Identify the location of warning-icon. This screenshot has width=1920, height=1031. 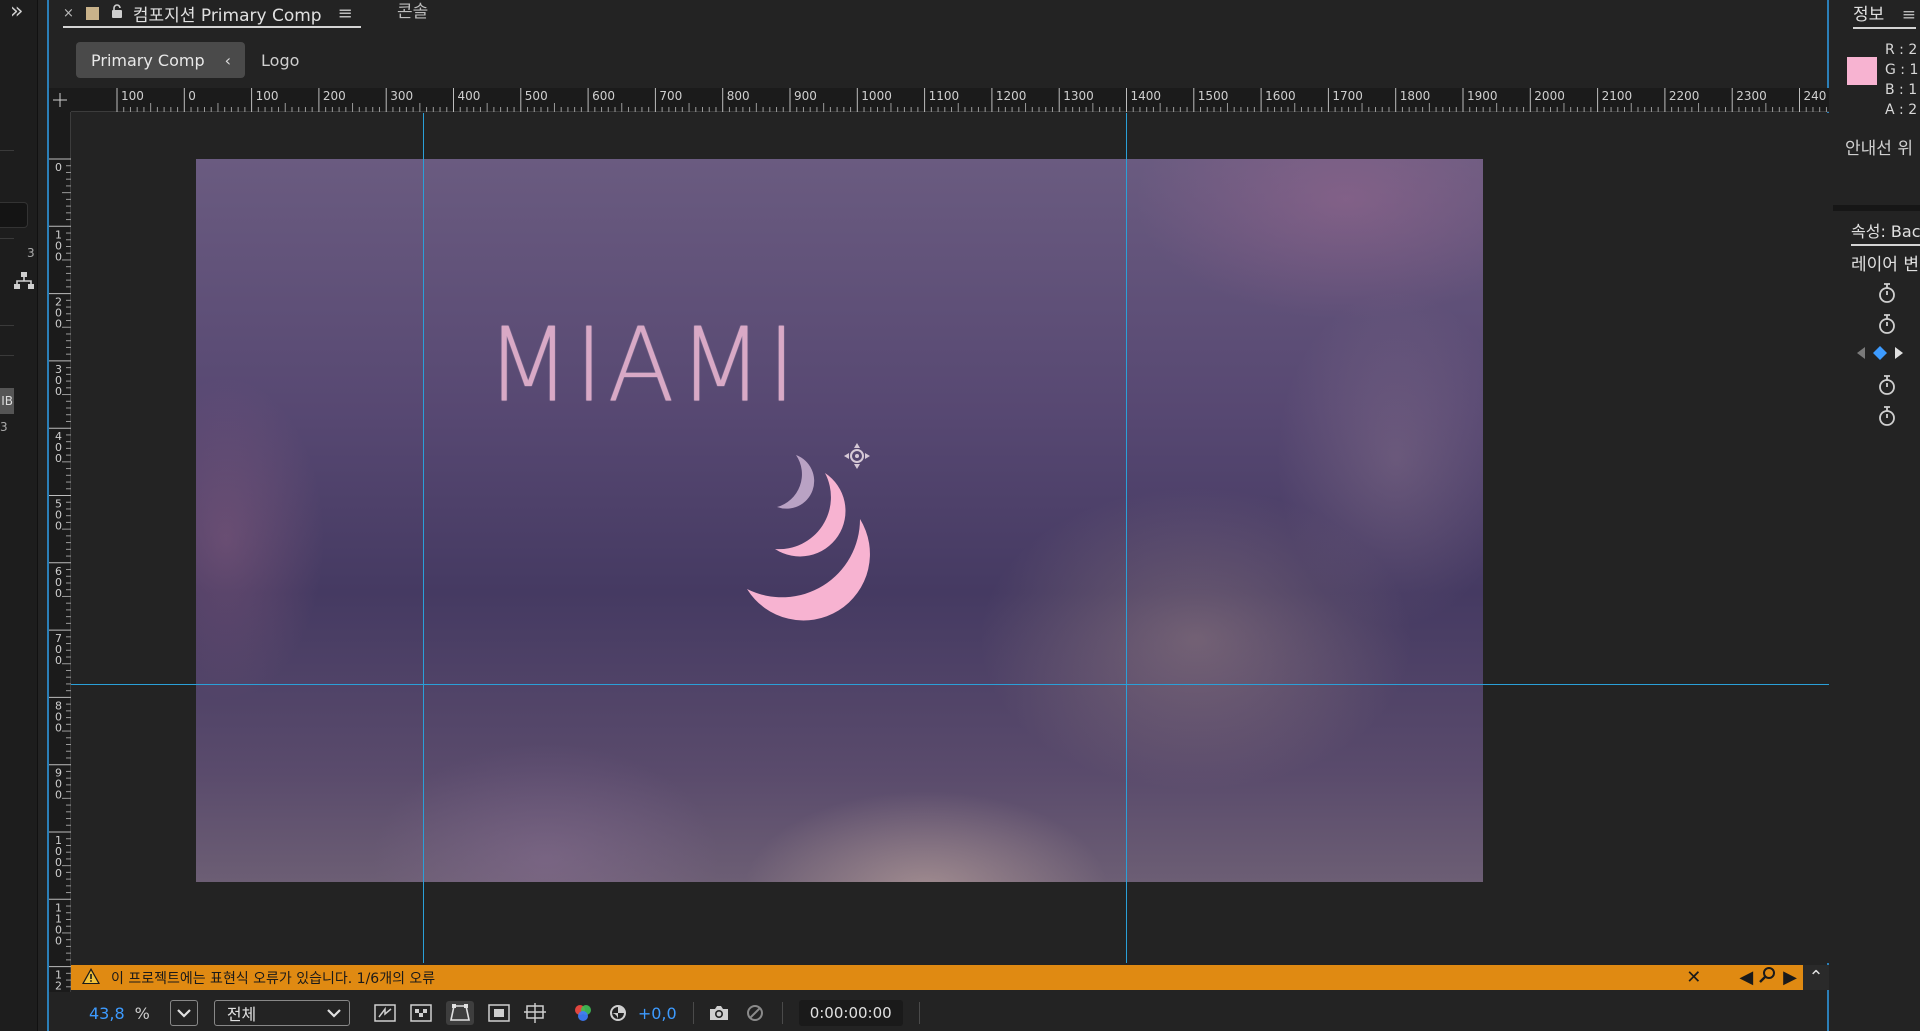
(91, 978).